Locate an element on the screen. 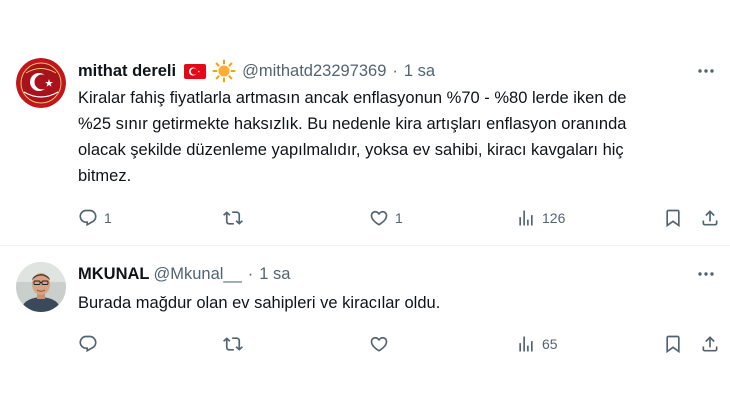 This screenshot has width=730, height=420. like-button is located at coordinates (382, 344).